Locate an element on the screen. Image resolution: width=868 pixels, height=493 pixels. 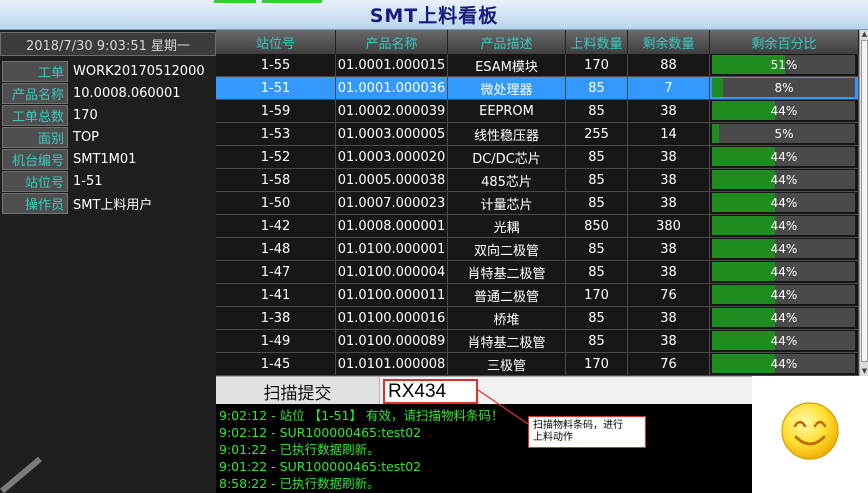
table-row: 1-51 01.0001.000036 微处理器 85 7 8% is located at coordinates (537, 88).